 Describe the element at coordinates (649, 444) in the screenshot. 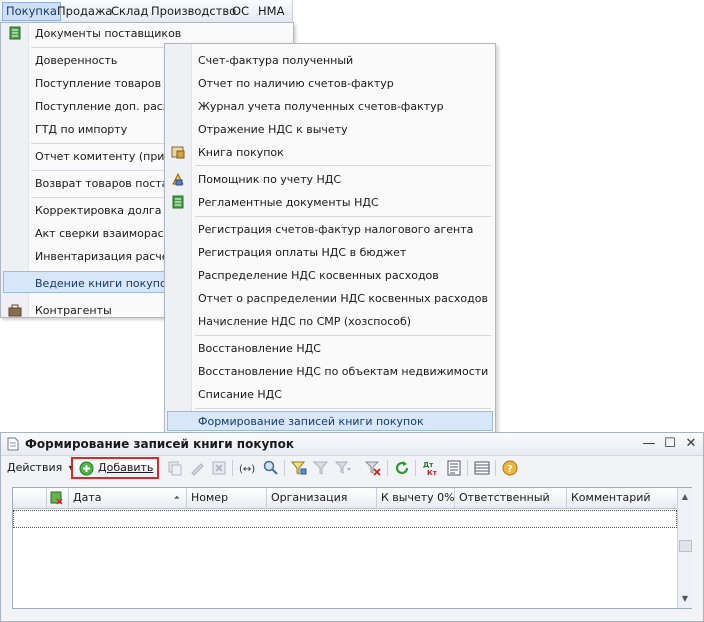

I see `minimize-icon: —` at that location.